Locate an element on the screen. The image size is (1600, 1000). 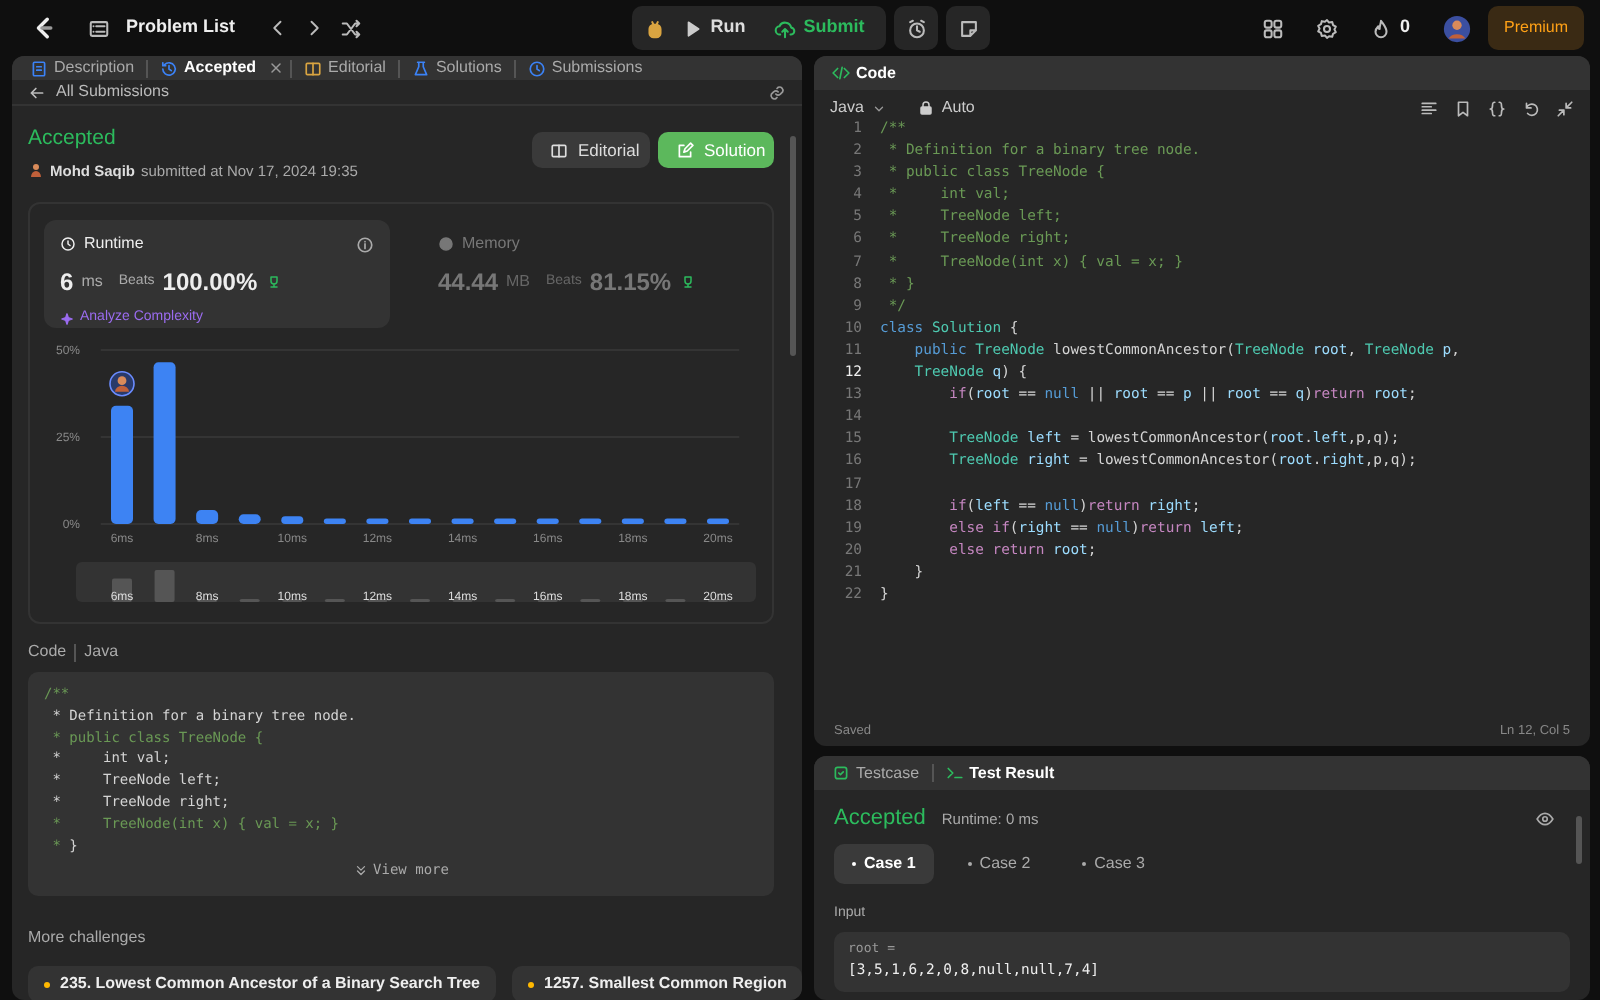
stat-unit: ms is located at coordinates (92, 282).